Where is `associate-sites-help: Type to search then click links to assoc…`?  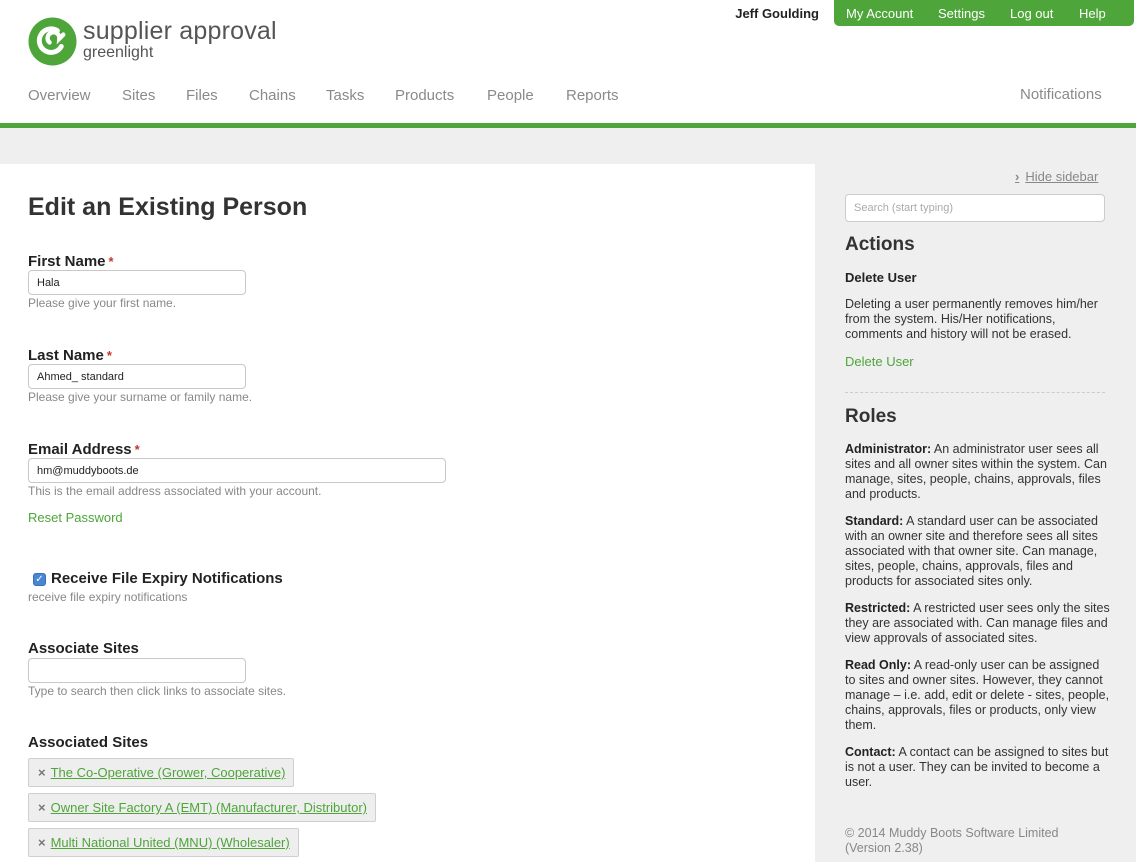
associate-sites-help: Type to search then click links to assoc… is located at coordinates (157, 691).